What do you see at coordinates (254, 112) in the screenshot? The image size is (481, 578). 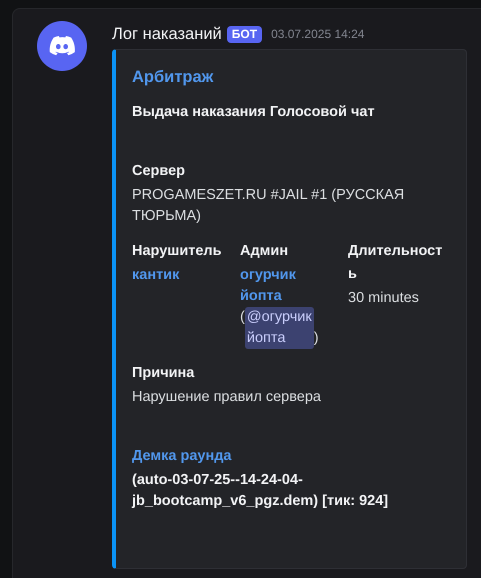 I see `embed-description: Выдача наказания Голосовой чат` at bounding box center [254, 112].